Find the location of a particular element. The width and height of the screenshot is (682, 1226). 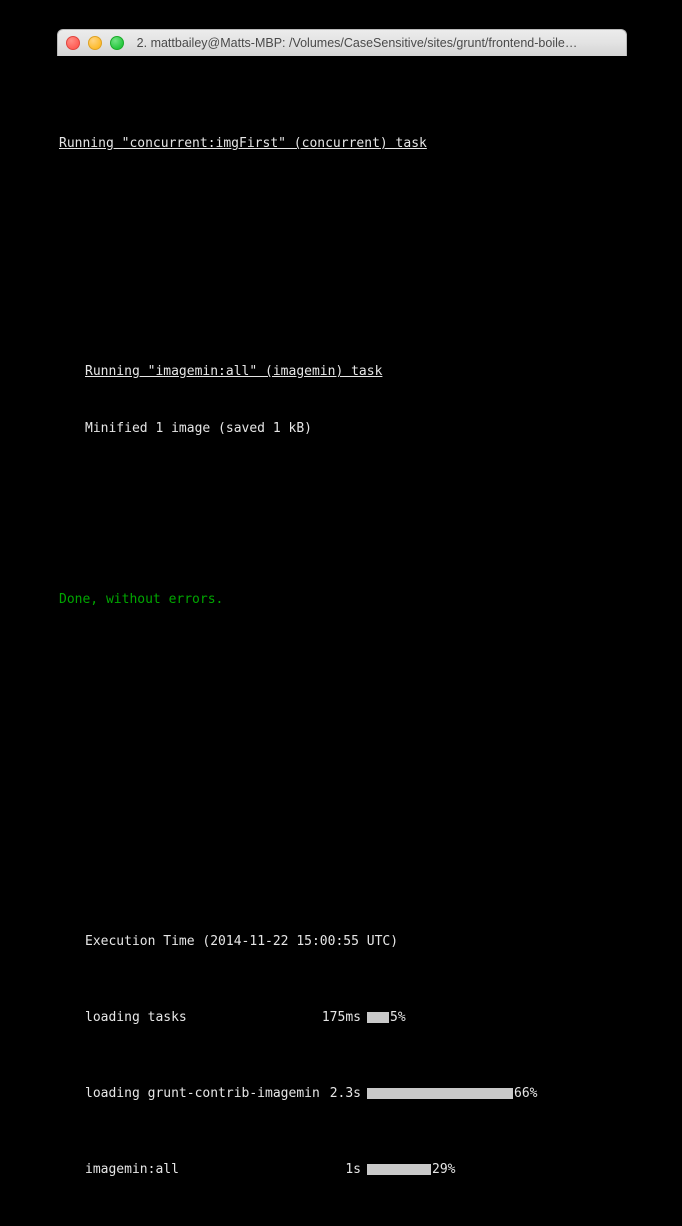

row-bar-group: 5% is located at coordinates (386, 1017).